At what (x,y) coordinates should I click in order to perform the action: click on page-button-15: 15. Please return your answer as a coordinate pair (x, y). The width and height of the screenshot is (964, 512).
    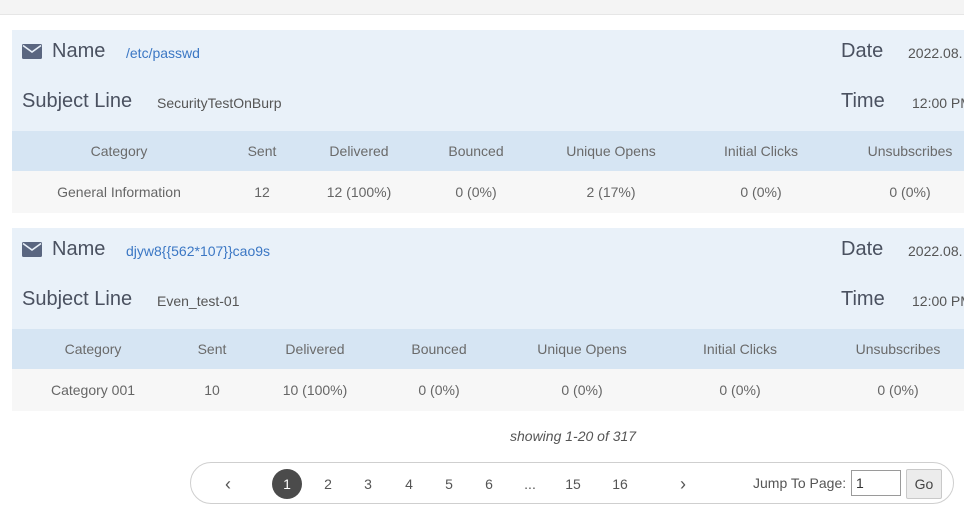
    Looking at the image, I should click on (573, 484).